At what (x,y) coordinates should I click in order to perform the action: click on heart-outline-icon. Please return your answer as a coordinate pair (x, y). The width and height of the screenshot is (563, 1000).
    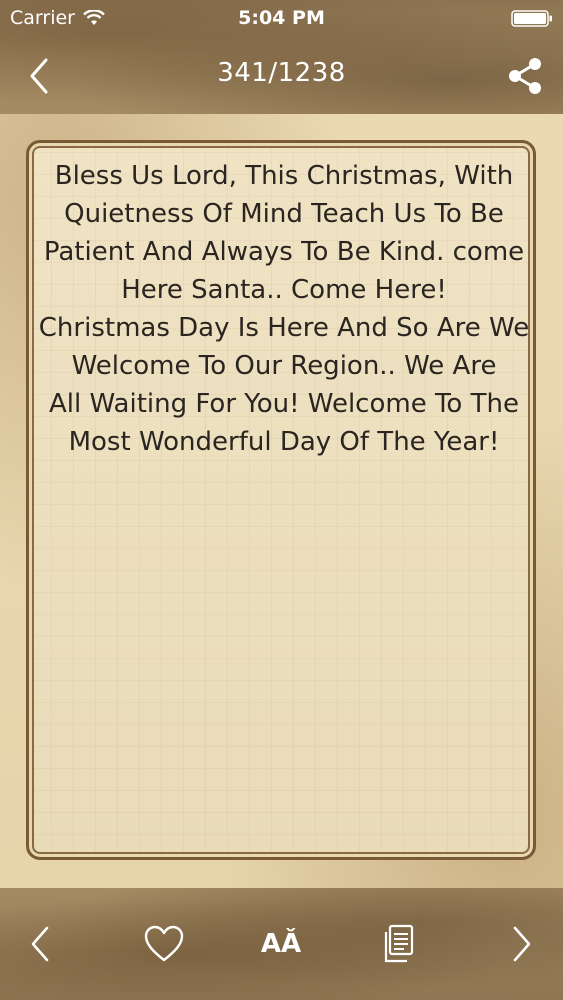
    Looking at the image, I should click on (164, 943).